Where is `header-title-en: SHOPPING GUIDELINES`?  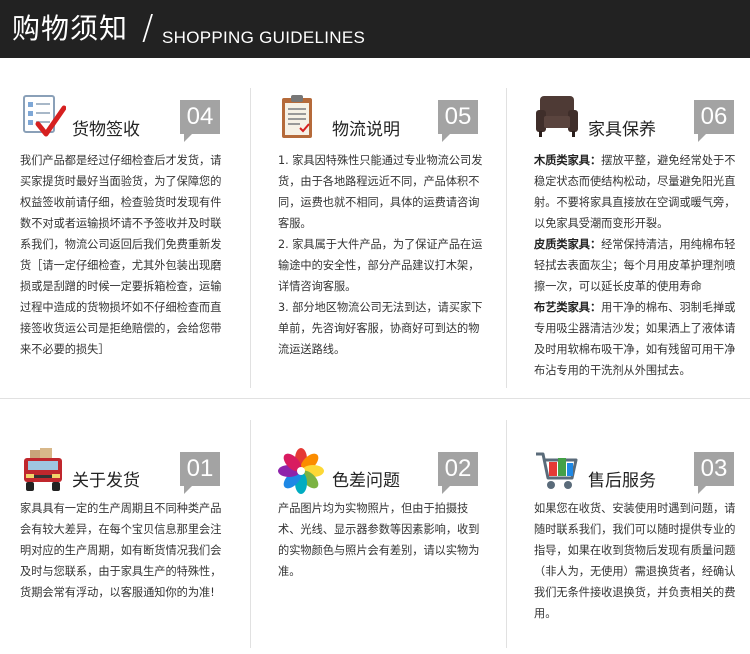 header-title-en: SHOPPING GUIDELINES is located at coordinates (264, 37).